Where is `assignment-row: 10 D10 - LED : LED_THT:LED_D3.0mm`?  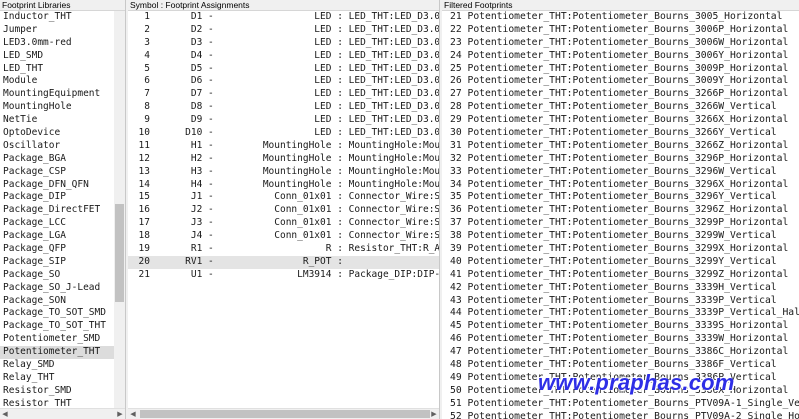
assignment-row: 10 D10 - LED : LED_THT:LED_D3.0mm is located at coordinates (283, 133).